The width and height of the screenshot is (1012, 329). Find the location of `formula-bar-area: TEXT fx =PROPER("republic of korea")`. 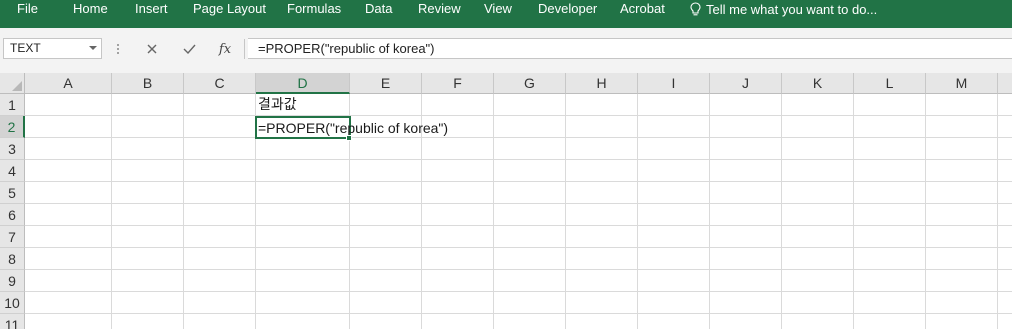

formula-bar-area: TEXT fx =PROPER("republic of korea") is located at coordinates (506, 50).